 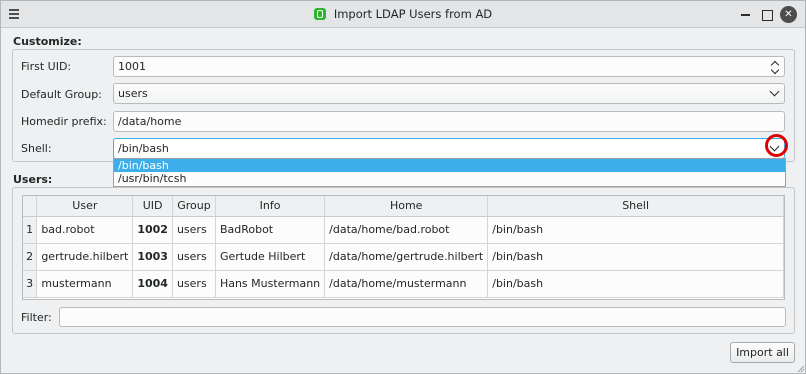 What do you see at coordinates (449, 66) in the screenshot?
I see `first-uid-spinbox: 1001` at bounding box center [449, 66].